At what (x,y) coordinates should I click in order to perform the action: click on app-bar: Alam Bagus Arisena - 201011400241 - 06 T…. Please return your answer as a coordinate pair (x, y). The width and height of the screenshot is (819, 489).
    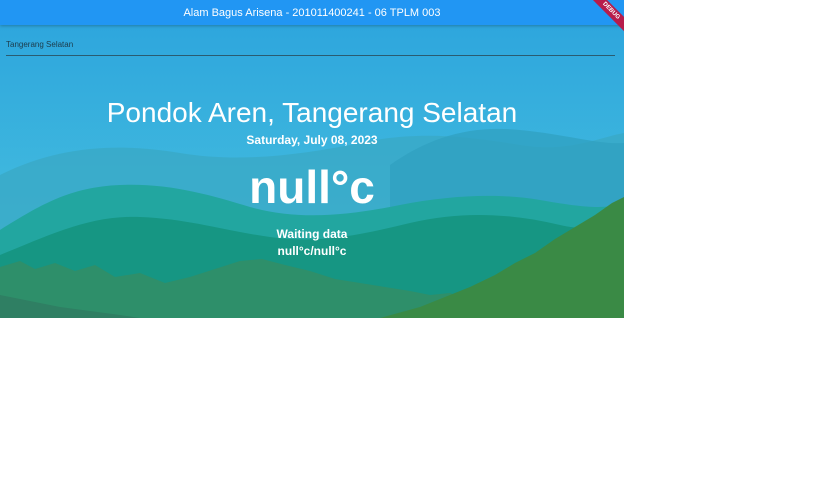
    Looking at the image, I should click on (312, 12).